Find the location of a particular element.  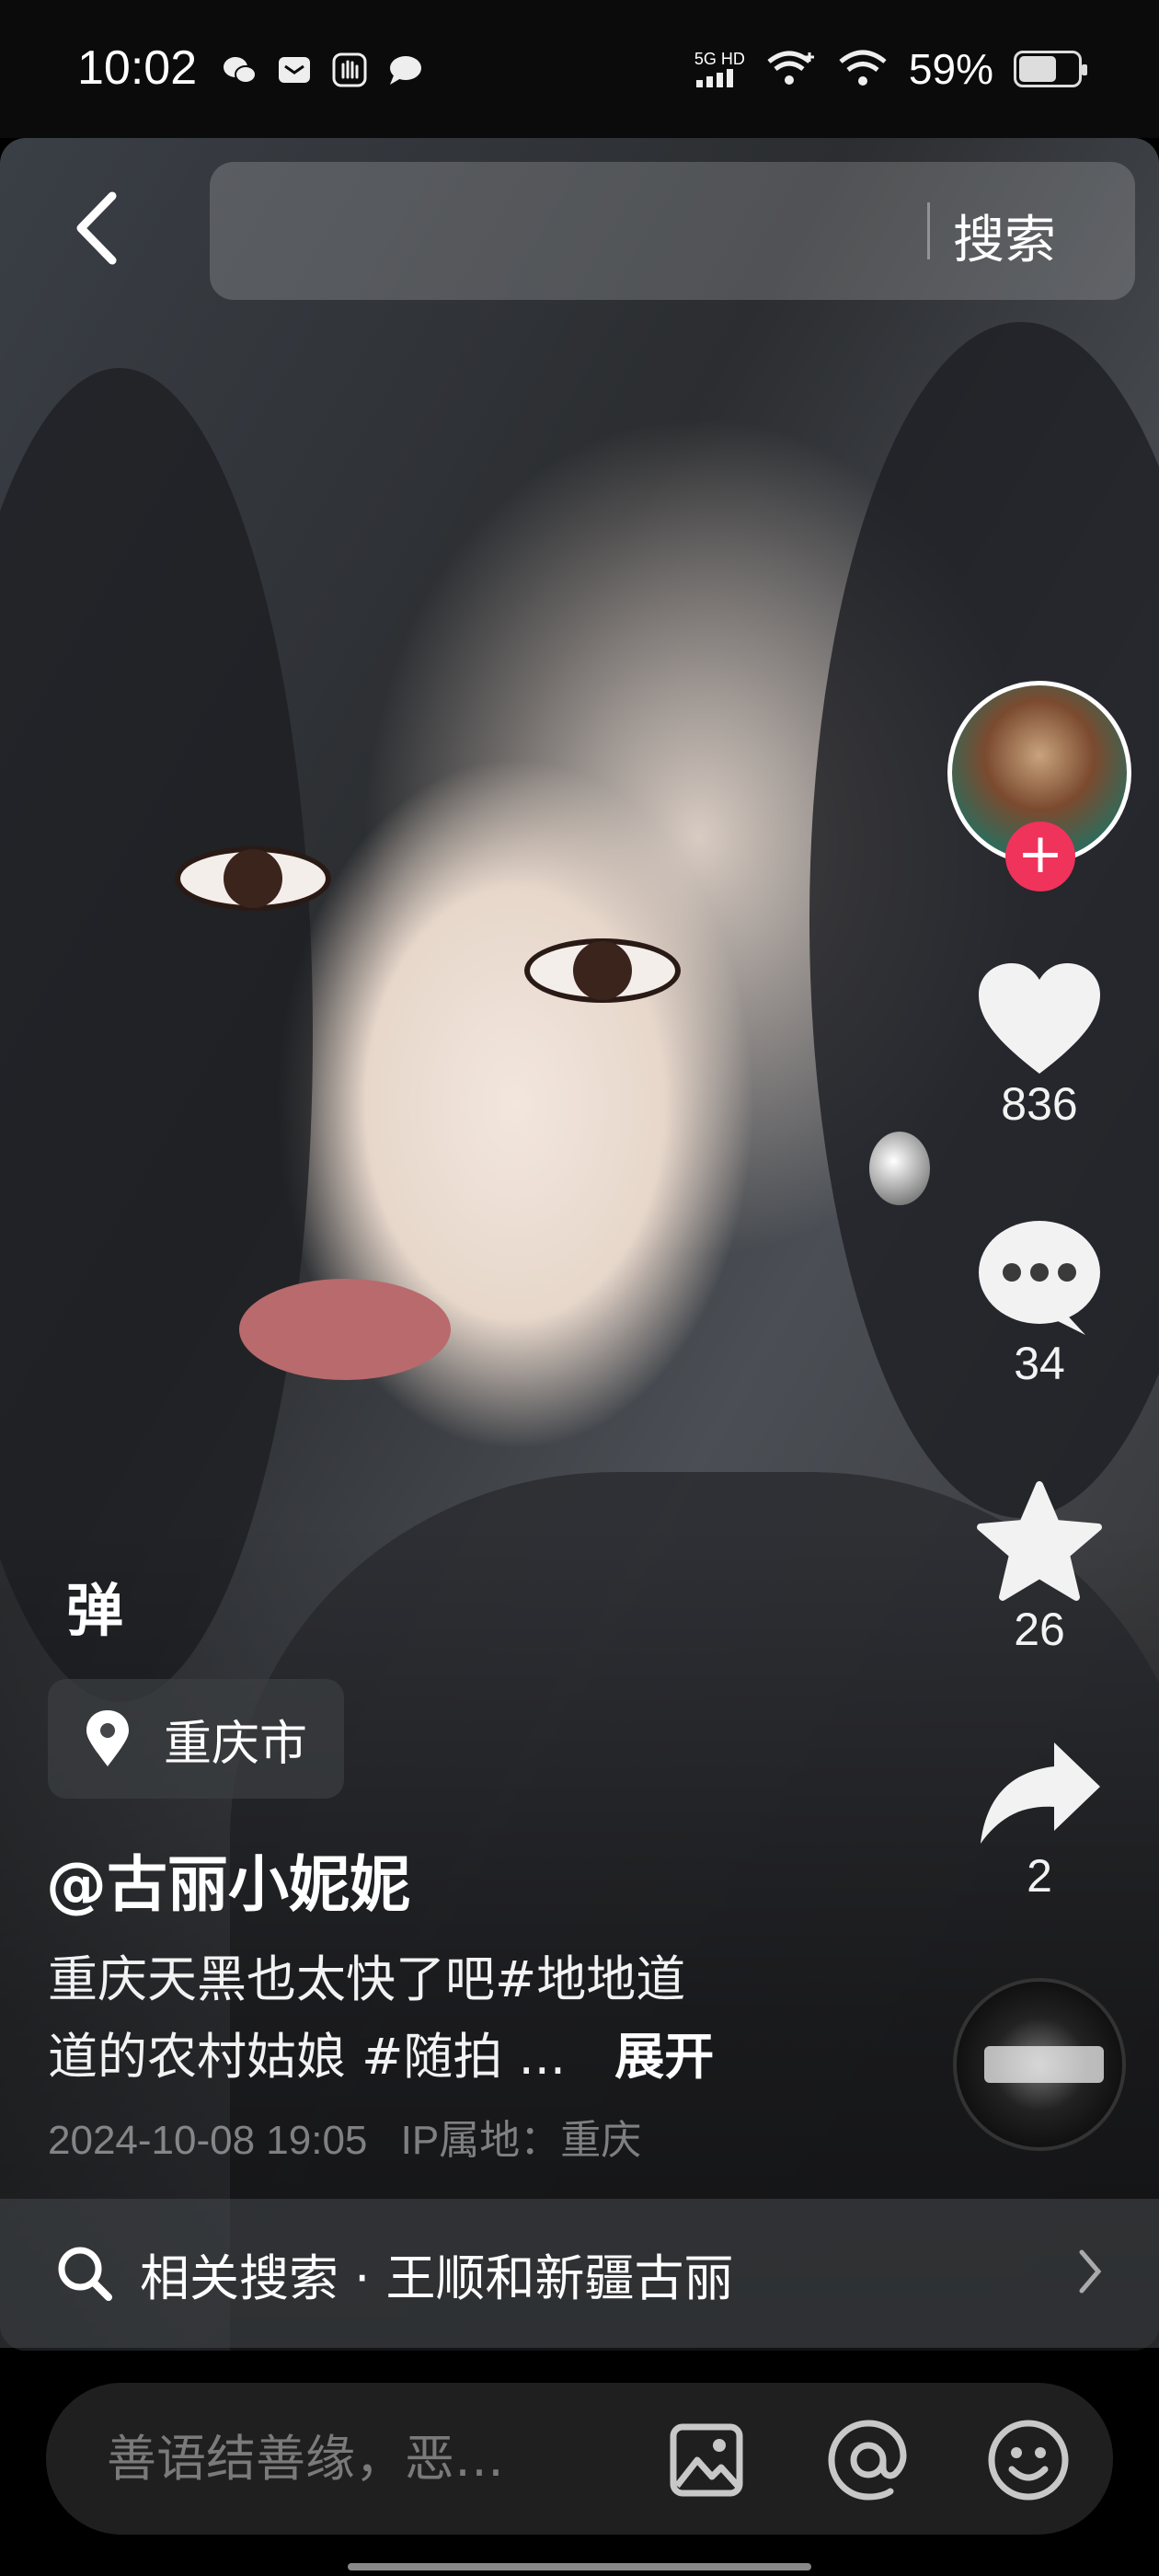

comment-bar is located at coordinates (579, 2463).